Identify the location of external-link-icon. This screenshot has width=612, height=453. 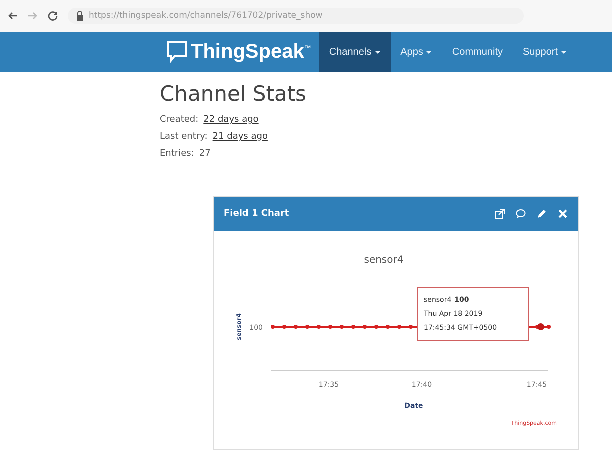
(500, 214).